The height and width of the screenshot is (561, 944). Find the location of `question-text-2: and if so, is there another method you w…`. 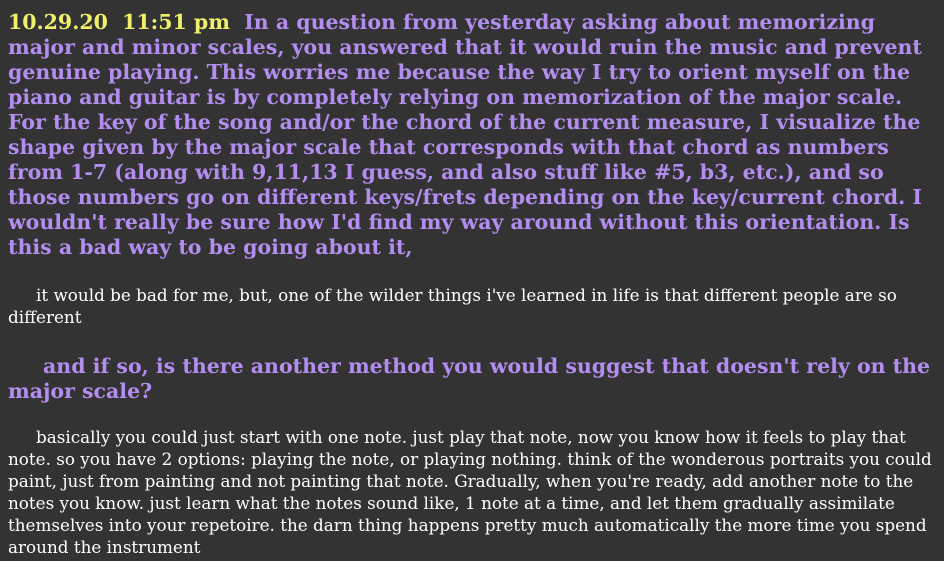

question-text-2: and if so, is there another method you w… is located at coordinates (469, 378).